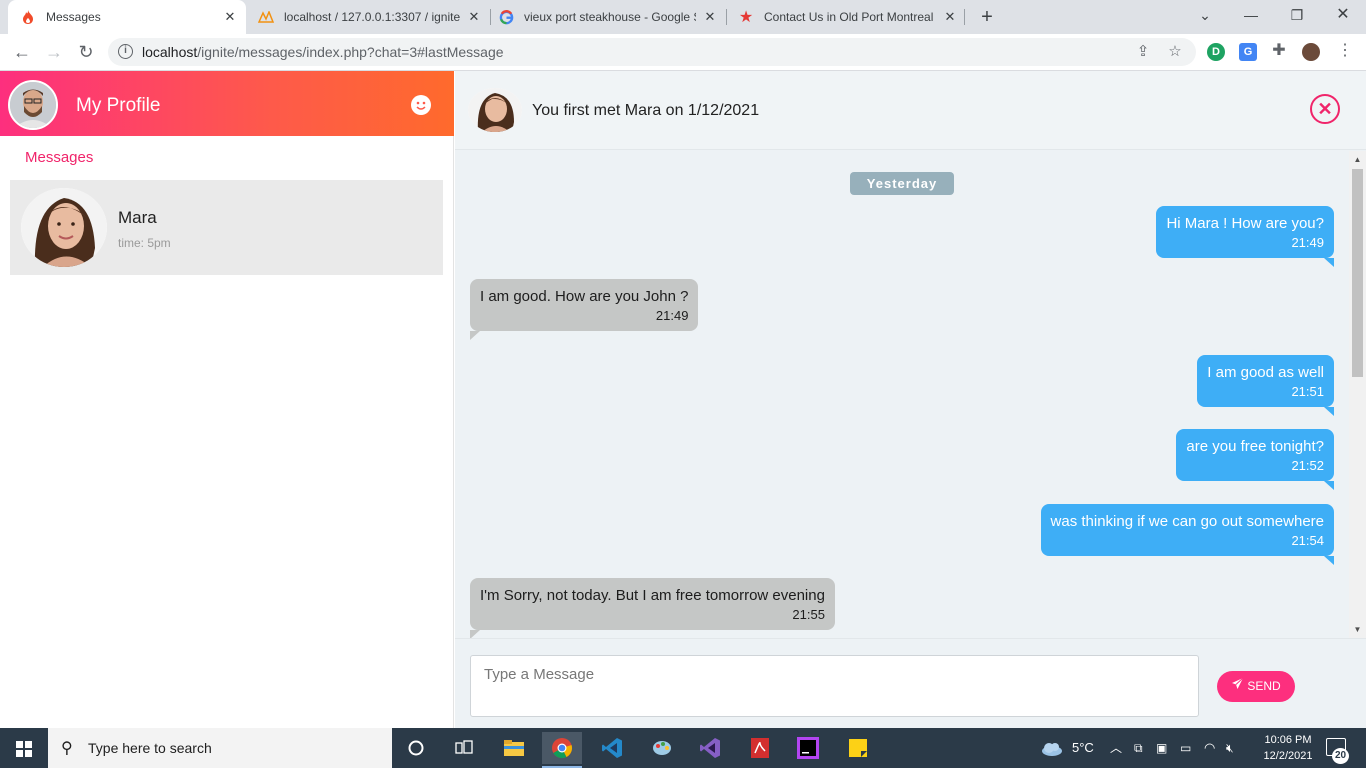 This screenshot has width=1366, height=768. Describe the element at coordinates (710, 748) in the screenshot. I see `visual-studio-icon` at that location.